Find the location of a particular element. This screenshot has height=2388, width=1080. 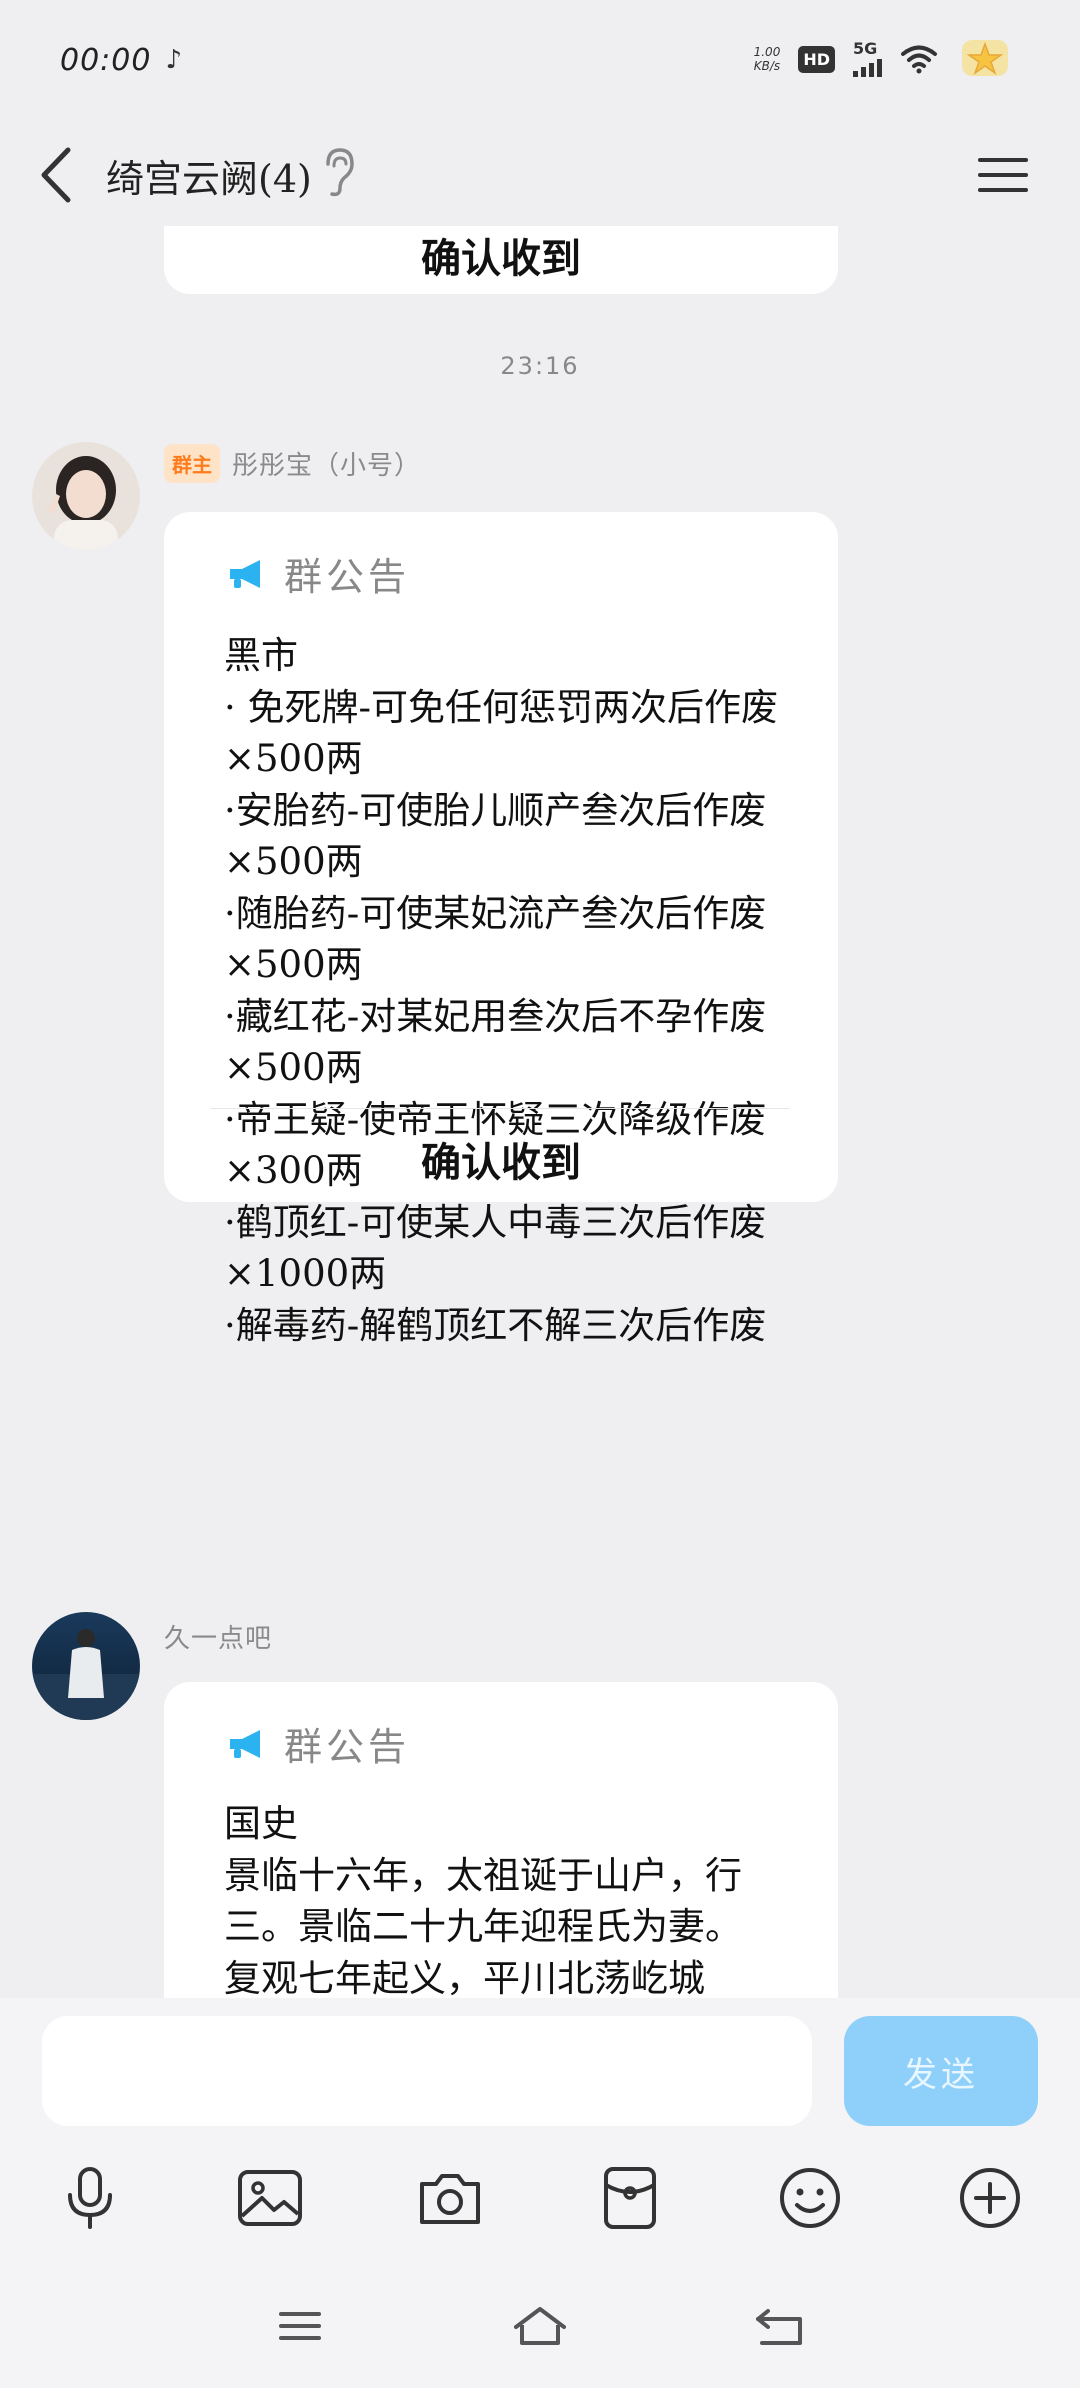

status-time: 00:00 is located at coordinates (106, 60).